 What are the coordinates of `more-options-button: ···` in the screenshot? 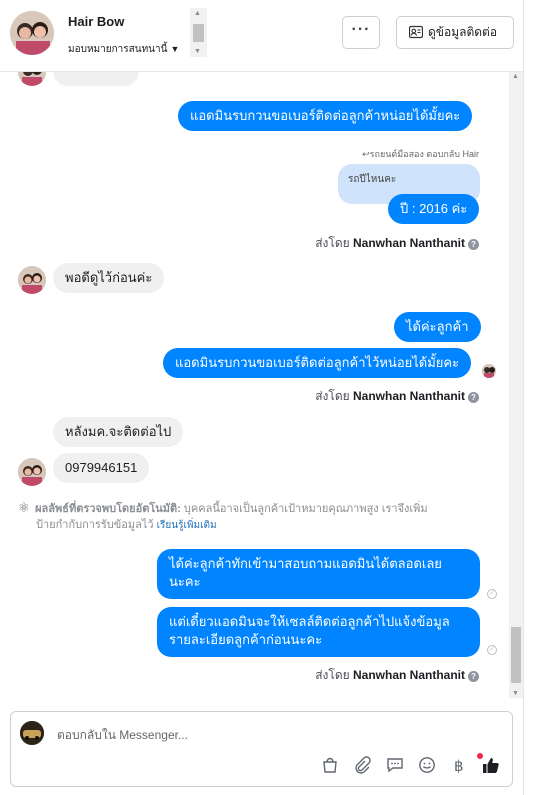 It's located at (361, 32).